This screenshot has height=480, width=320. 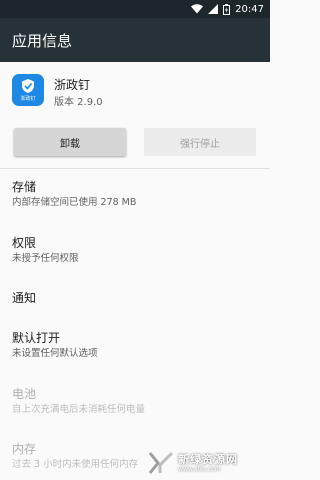 I want to click on watermark: 新绿资源网 www.xlks.com, so click(x=207, y=463).